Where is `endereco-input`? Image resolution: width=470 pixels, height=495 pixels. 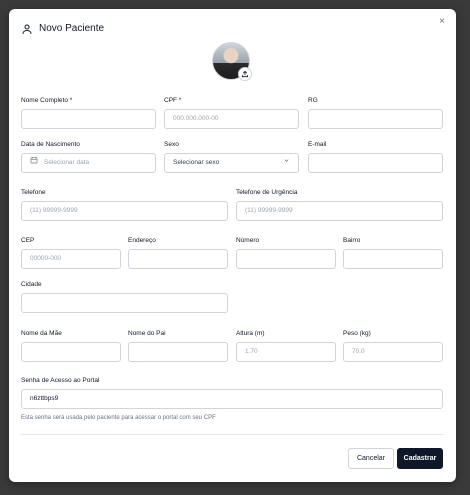
endereco-input is located at coordinates (178, 259).